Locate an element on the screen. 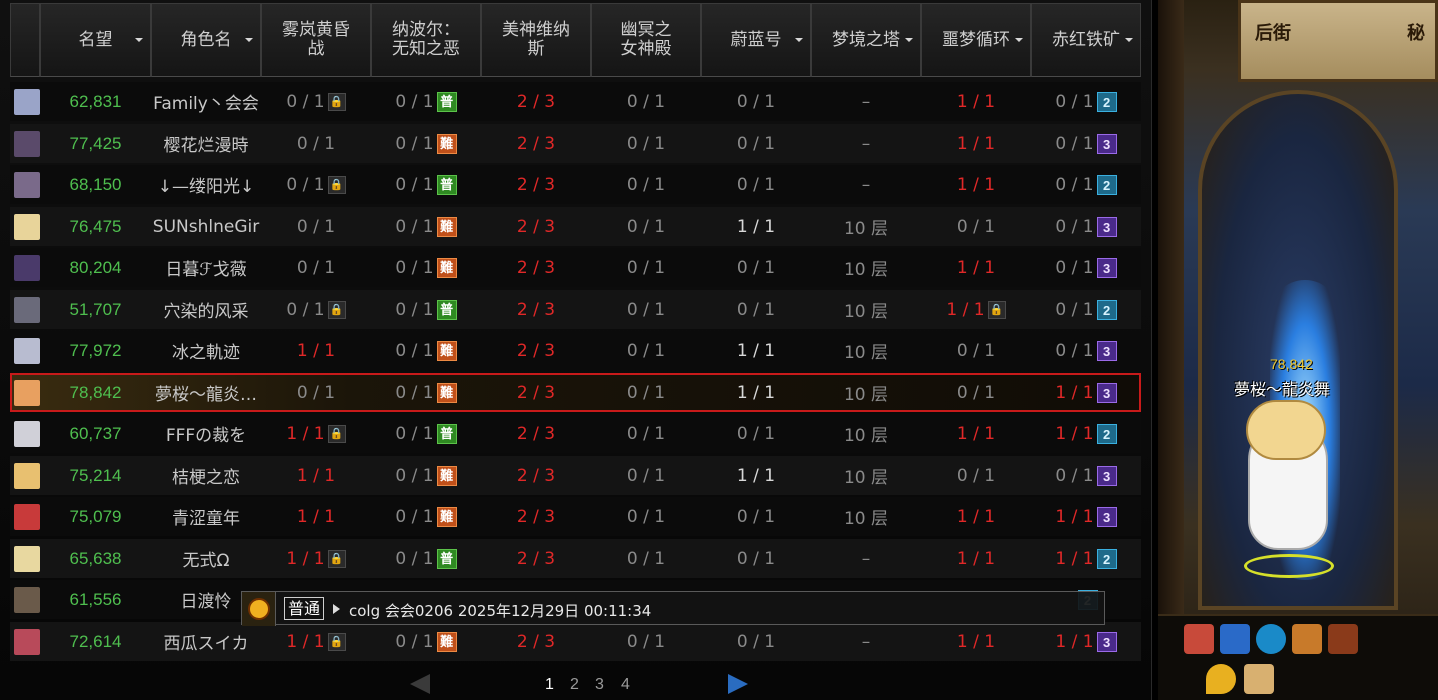 Image resolution: width=1438 pixels, height=700 pixels. header-col-8: 噩梦循环 is located at coordinates (976, 40).